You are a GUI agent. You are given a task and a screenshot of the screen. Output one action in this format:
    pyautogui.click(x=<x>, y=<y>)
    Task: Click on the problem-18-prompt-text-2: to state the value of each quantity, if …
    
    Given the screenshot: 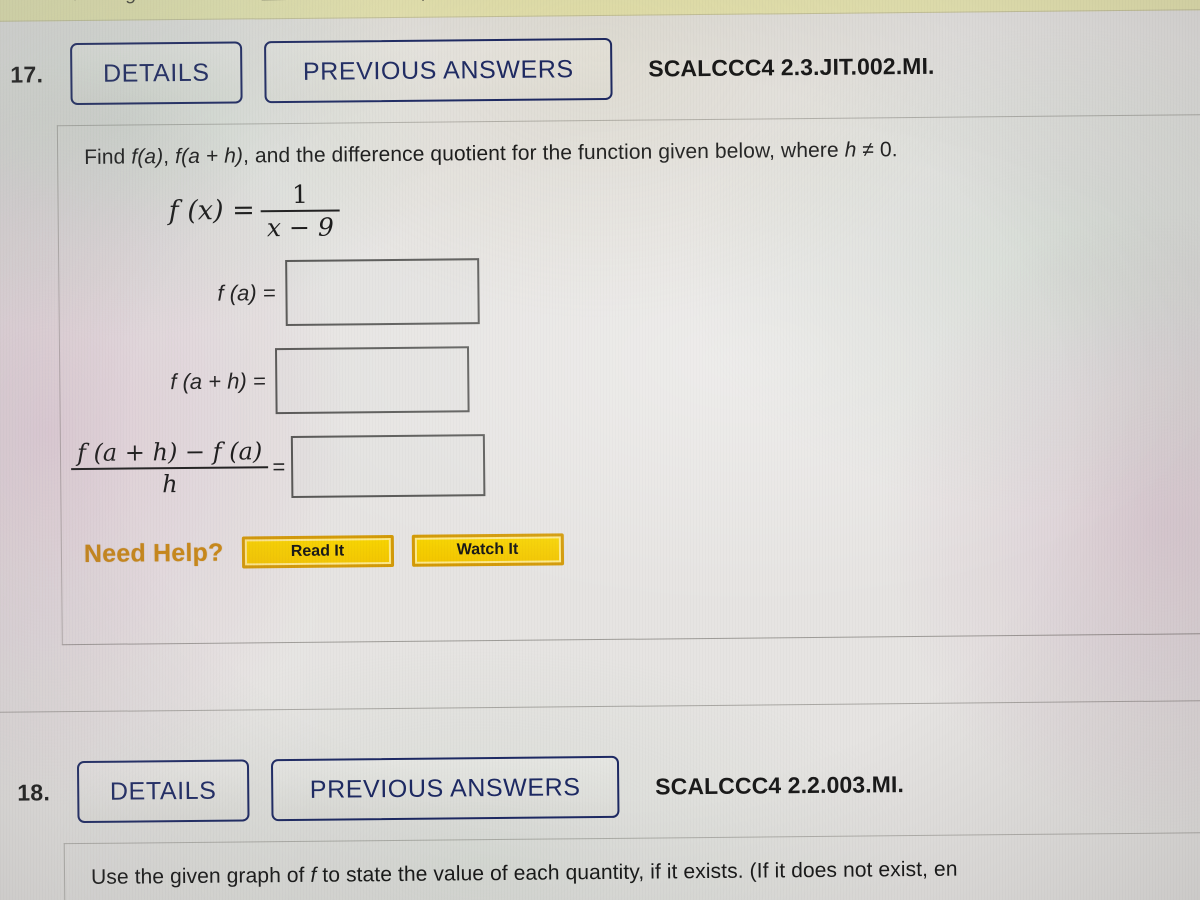 What is the action you would take?
    pyautogui.click(x=637, y=872)
    